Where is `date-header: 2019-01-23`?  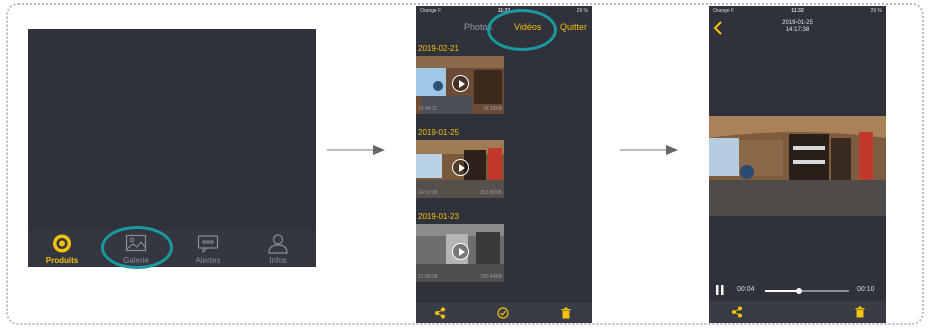 date-header: 2019-01-23 is located at coordinates (438, 216).